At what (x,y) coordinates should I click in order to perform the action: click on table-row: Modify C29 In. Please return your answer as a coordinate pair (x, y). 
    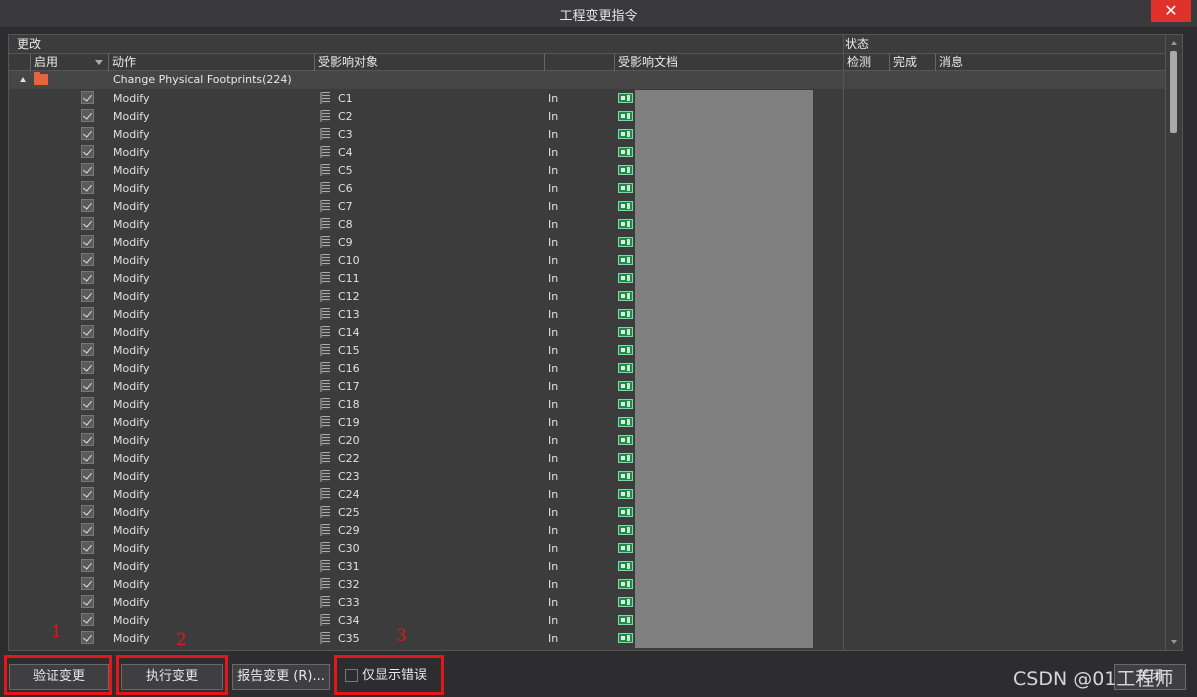
    Looking at the image, I should click on (587, 530).